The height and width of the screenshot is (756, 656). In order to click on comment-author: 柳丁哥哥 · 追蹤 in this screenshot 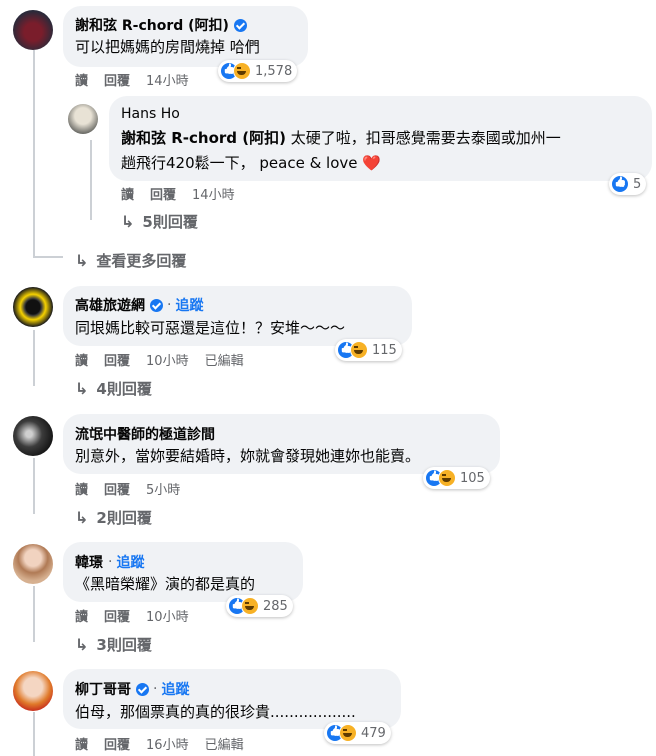, I will do `click(132, 689)`.